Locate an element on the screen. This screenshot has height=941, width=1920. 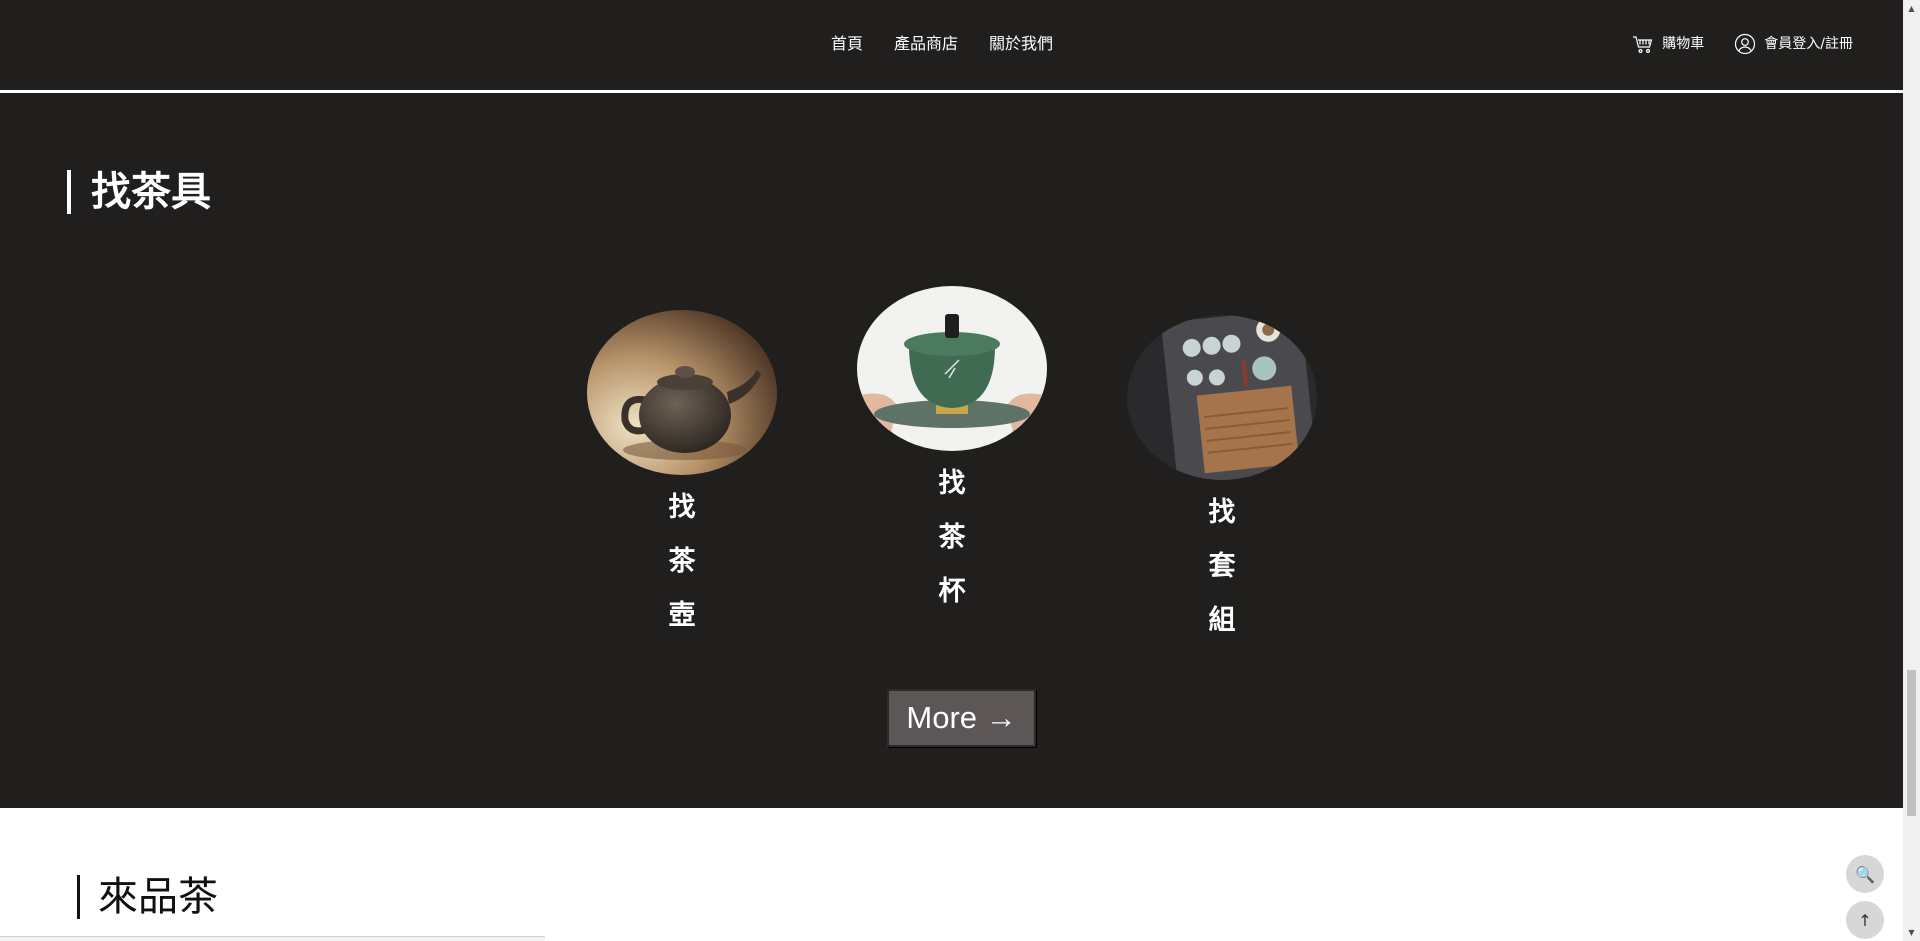
header-actions: 購物車 會員登入/註冊 is located at coordinates (1742, 44).